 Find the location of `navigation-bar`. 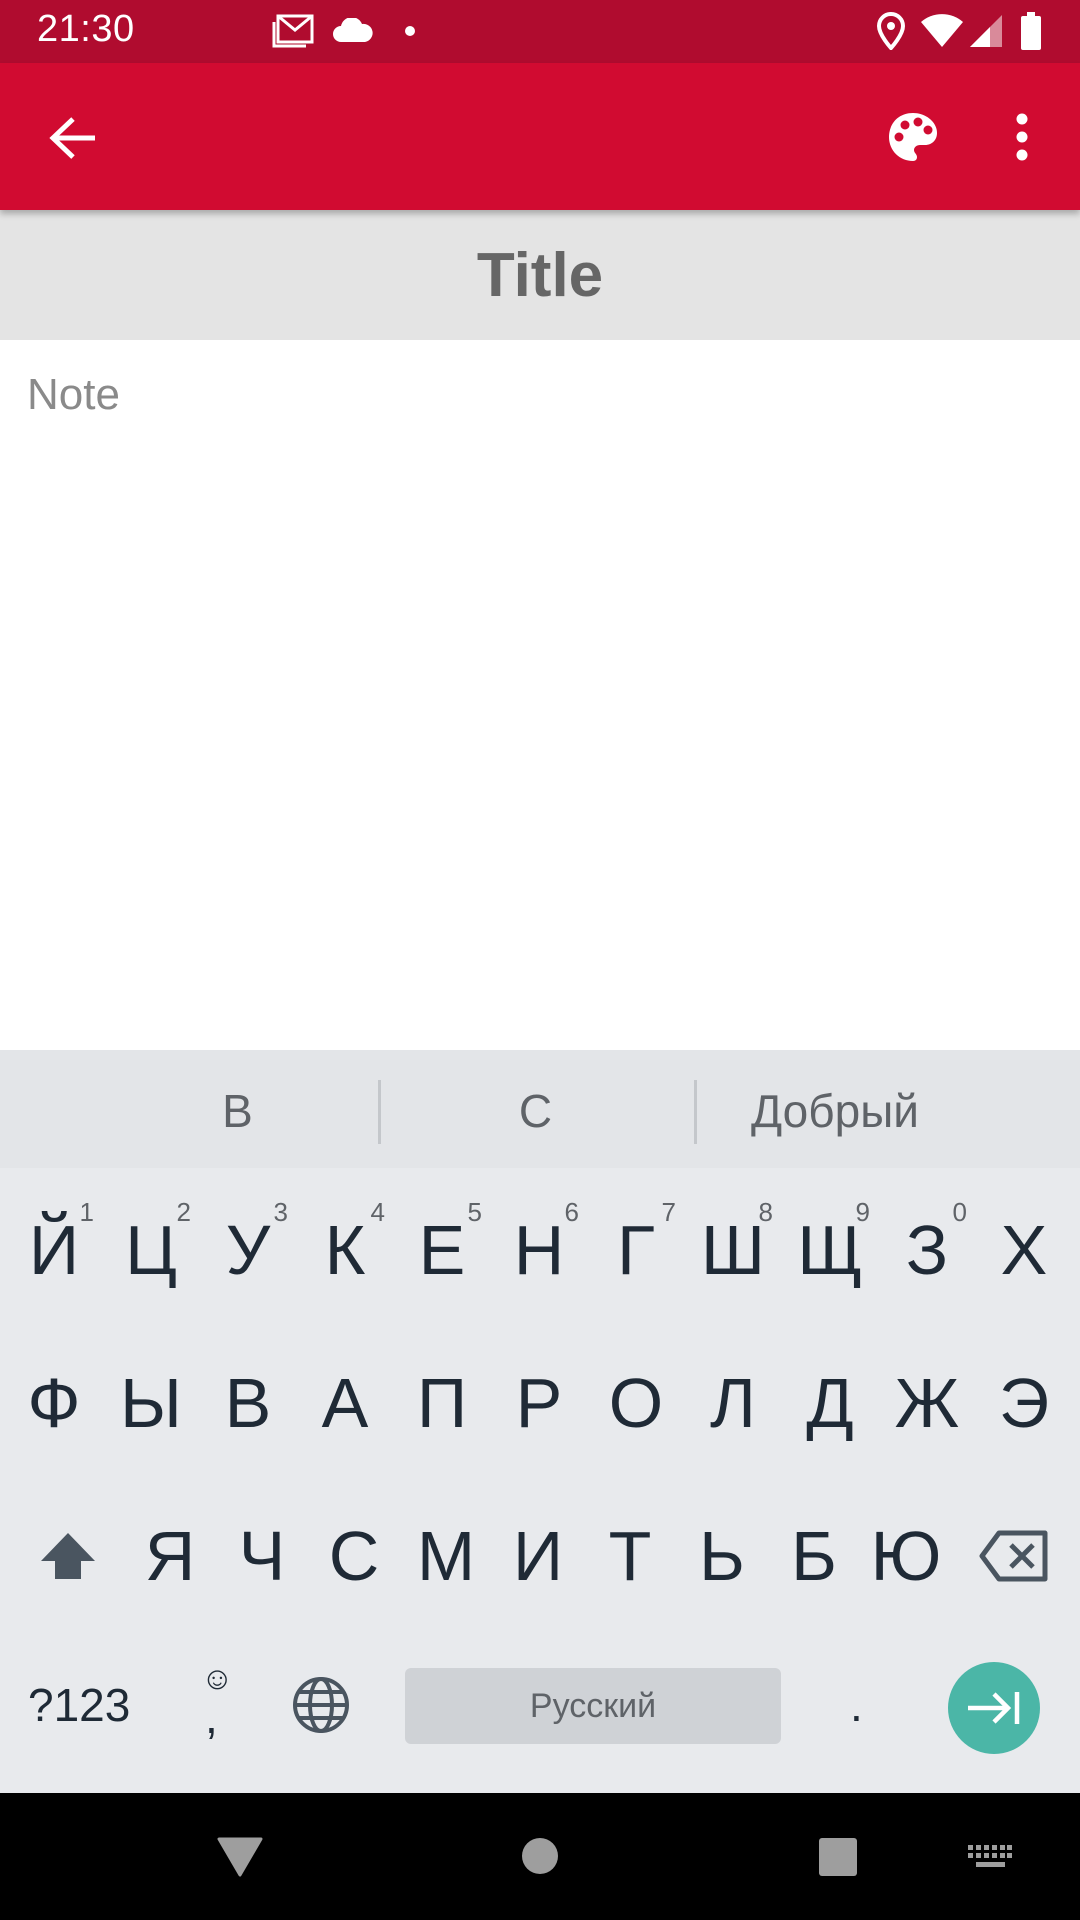

navigation-bar is located at coordinates (540, 1856).